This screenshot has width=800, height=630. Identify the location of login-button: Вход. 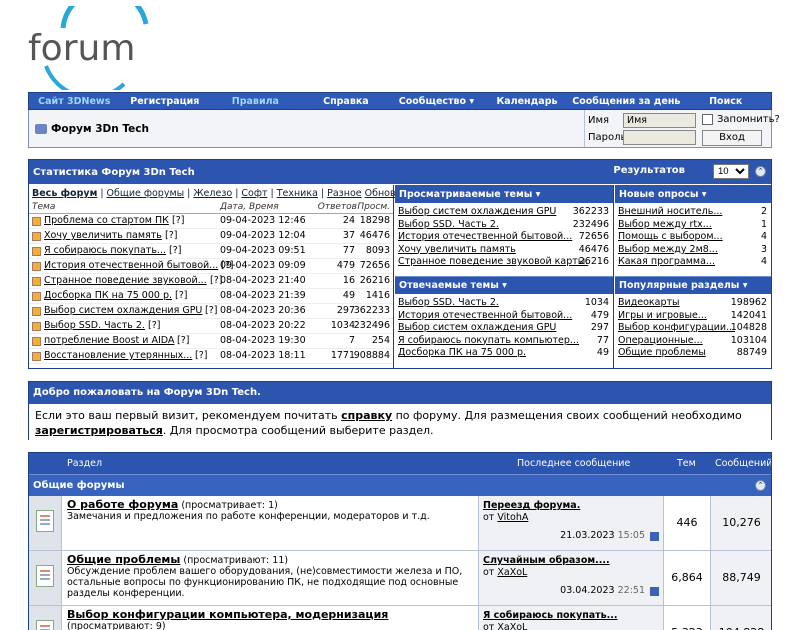
(732, 138).